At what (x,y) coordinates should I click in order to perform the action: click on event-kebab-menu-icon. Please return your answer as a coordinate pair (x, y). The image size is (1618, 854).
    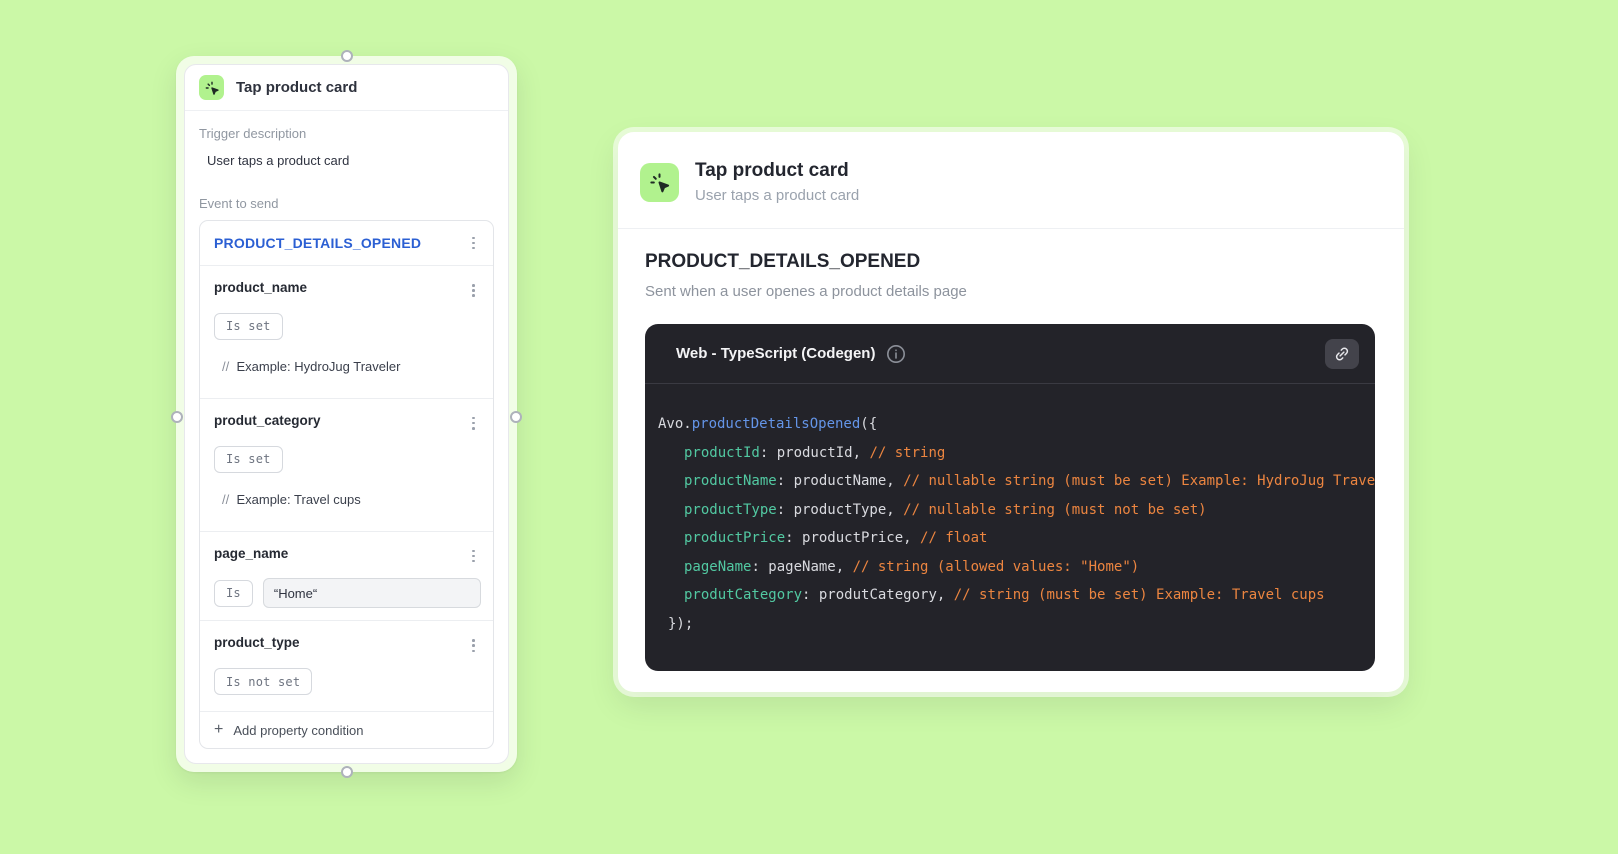
    Looking at the image, I should click on (473, 243).